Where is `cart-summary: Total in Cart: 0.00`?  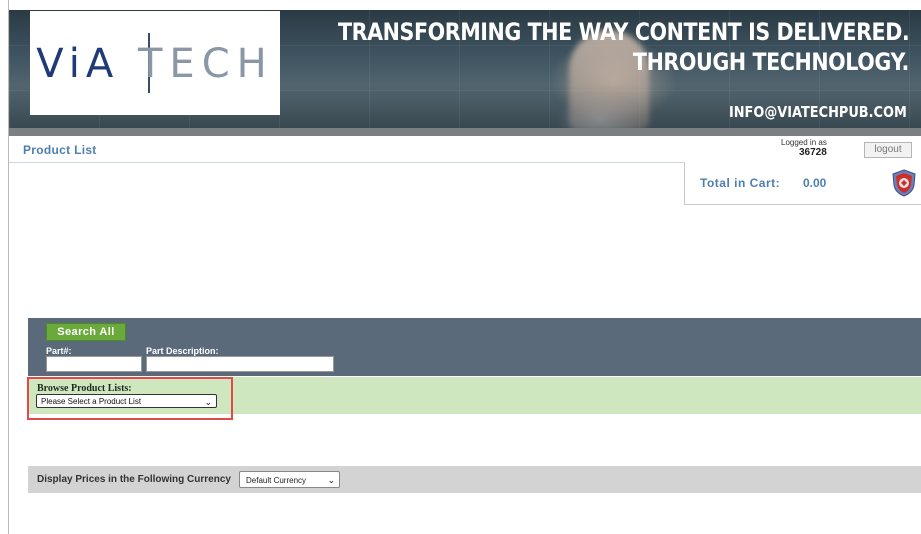
cart-summary: Total in Cart: 0.00 is located at coordinates (802, 183).